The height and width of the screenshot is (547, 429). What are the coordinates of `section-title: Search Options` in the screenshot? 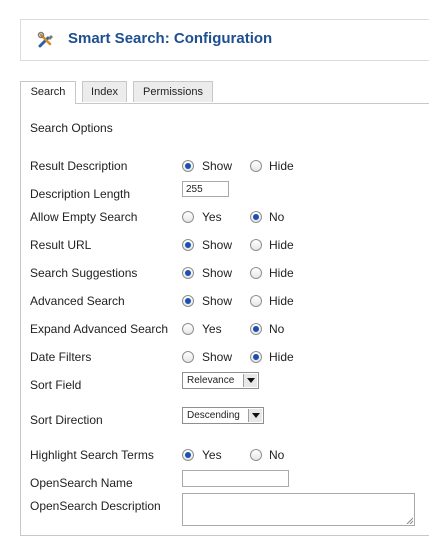 It's located at (71, 128).